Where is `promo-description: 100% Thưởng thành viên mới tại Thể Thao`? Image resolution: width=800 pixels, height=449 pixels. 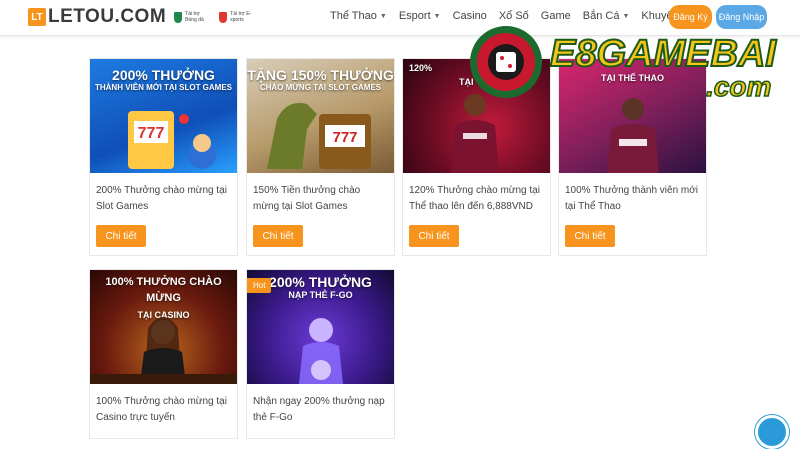
promo-description: 100% Thưởng thành viên mới tại Thể Thao is located at coordinates (632, 198).